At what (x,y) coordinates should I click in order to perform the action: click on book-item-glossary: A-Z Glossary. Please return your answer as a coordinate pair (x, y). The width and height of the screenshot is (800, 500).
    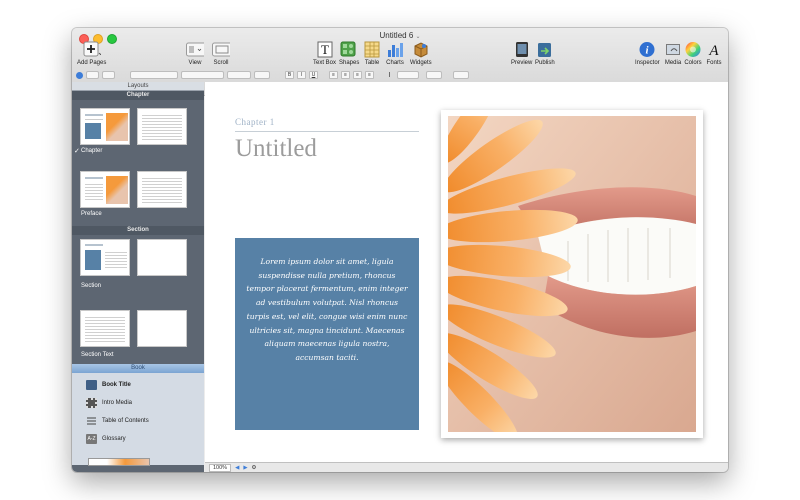
    Looking at the image, I should click on (138, 439).